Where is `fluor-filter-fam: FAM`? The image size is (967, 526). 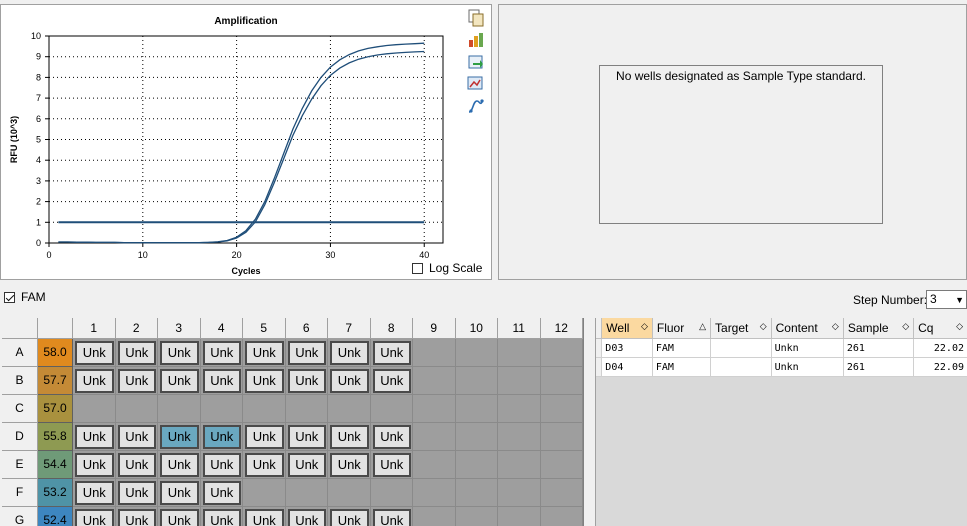 fluor-filter-fam: FAM is located at coordinates (25, 297).